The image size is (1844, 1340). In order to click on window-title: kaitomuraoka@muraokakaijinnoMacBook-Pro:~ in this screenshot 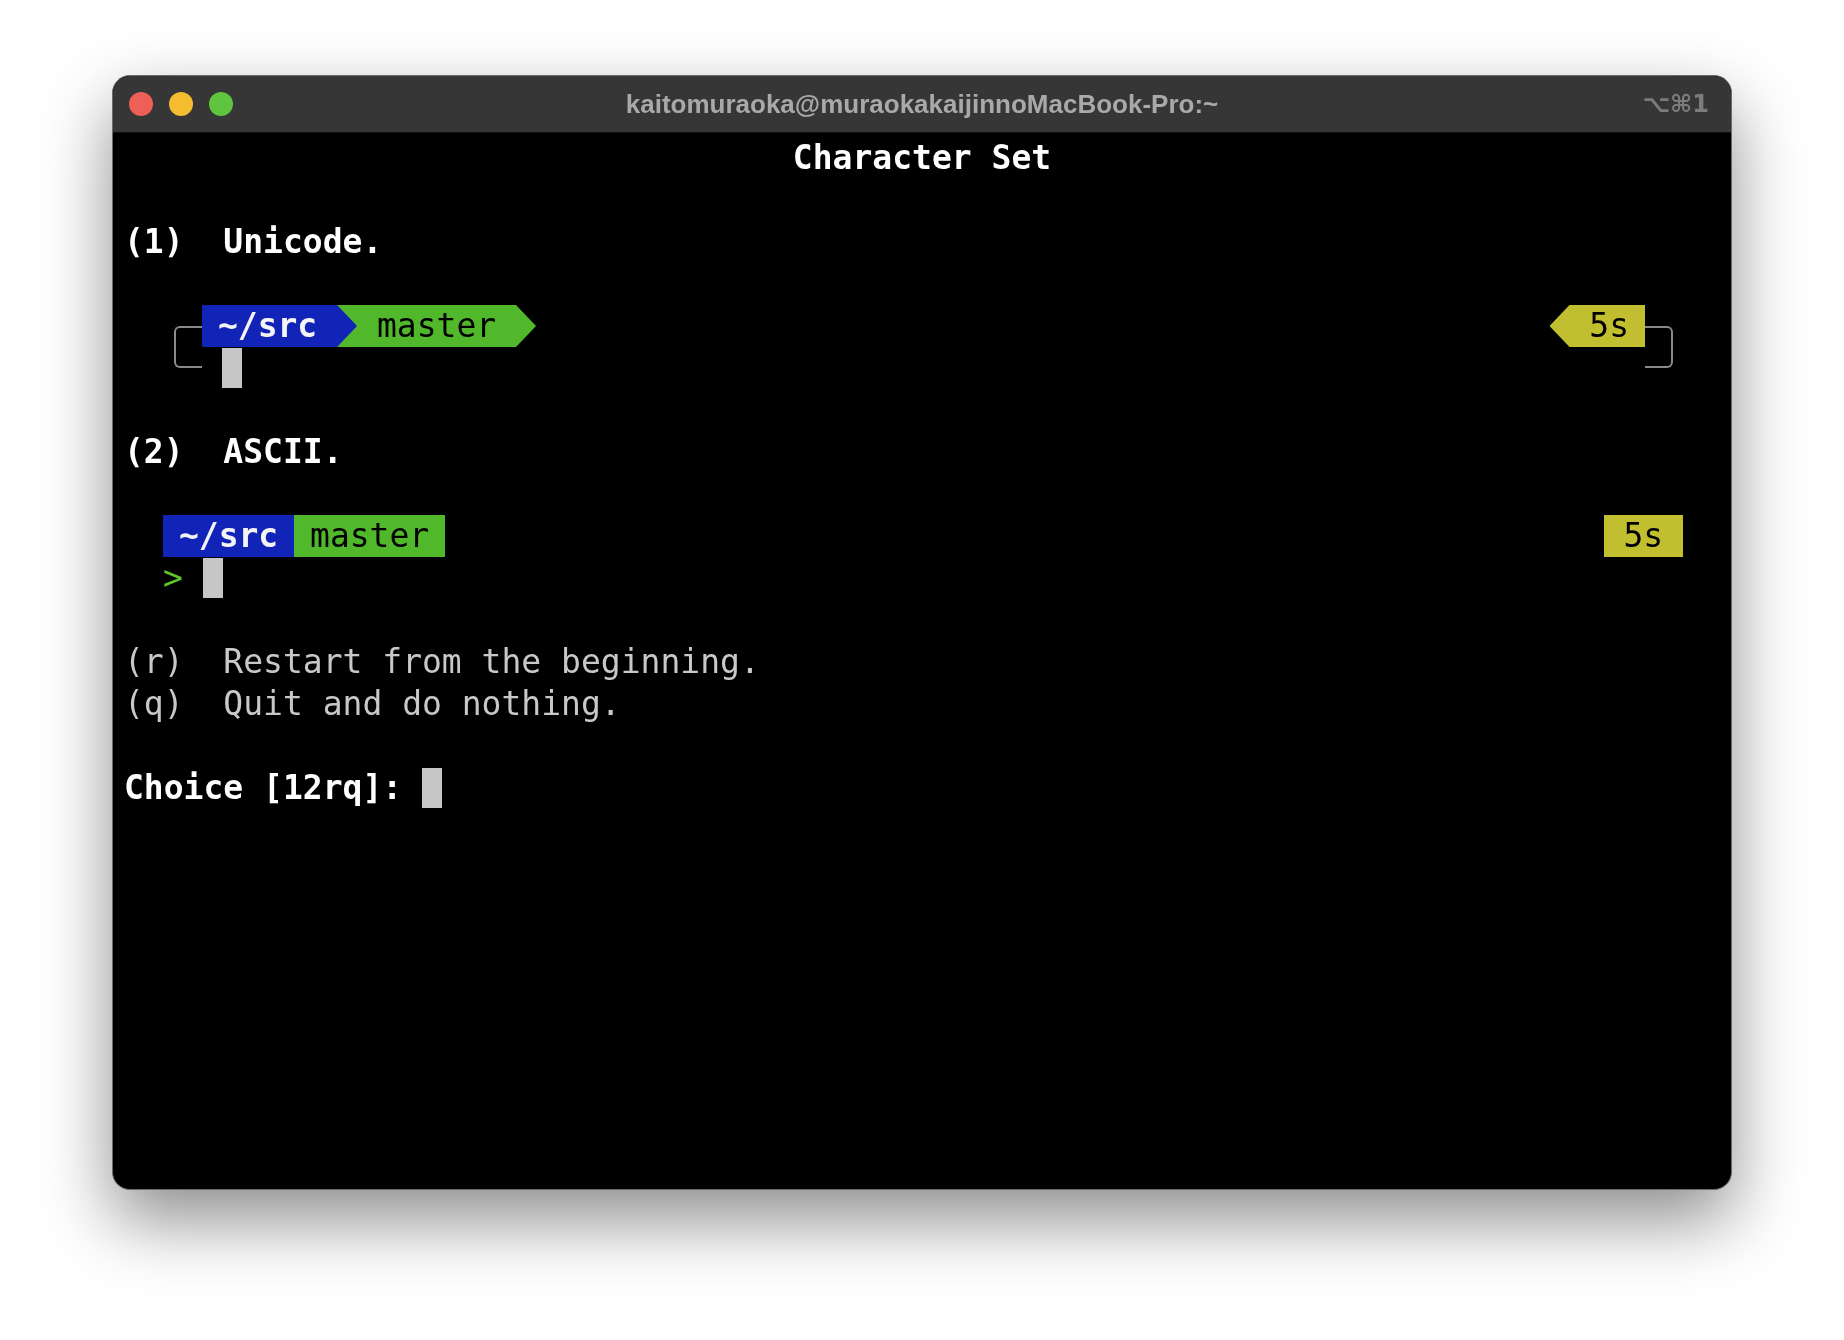, I will do `click(922, 104)`.